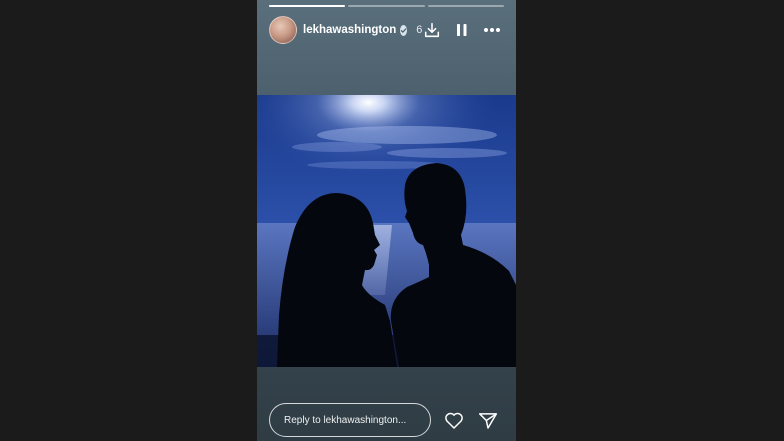  Describe the element at coordinates (349, 30) in the screenshot. I see `username: lekhawashington` at that location.